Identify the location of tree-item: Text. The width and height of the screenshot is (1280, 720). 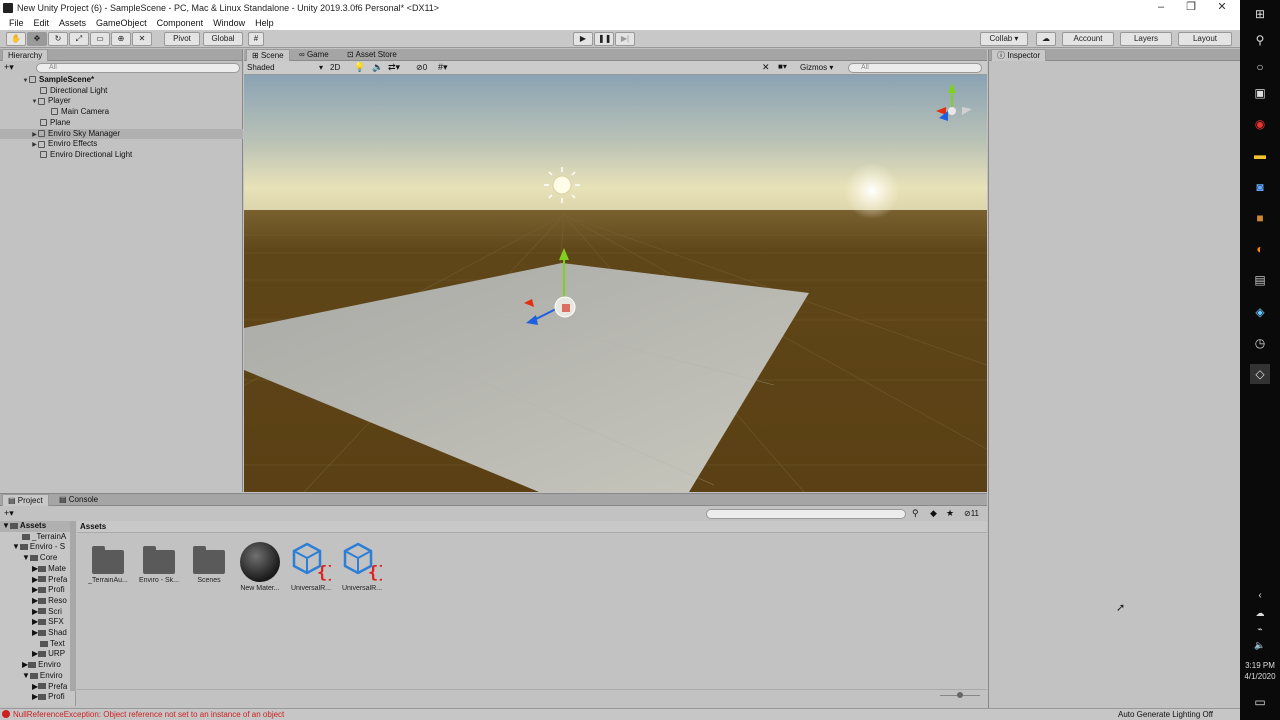
(35, 644).